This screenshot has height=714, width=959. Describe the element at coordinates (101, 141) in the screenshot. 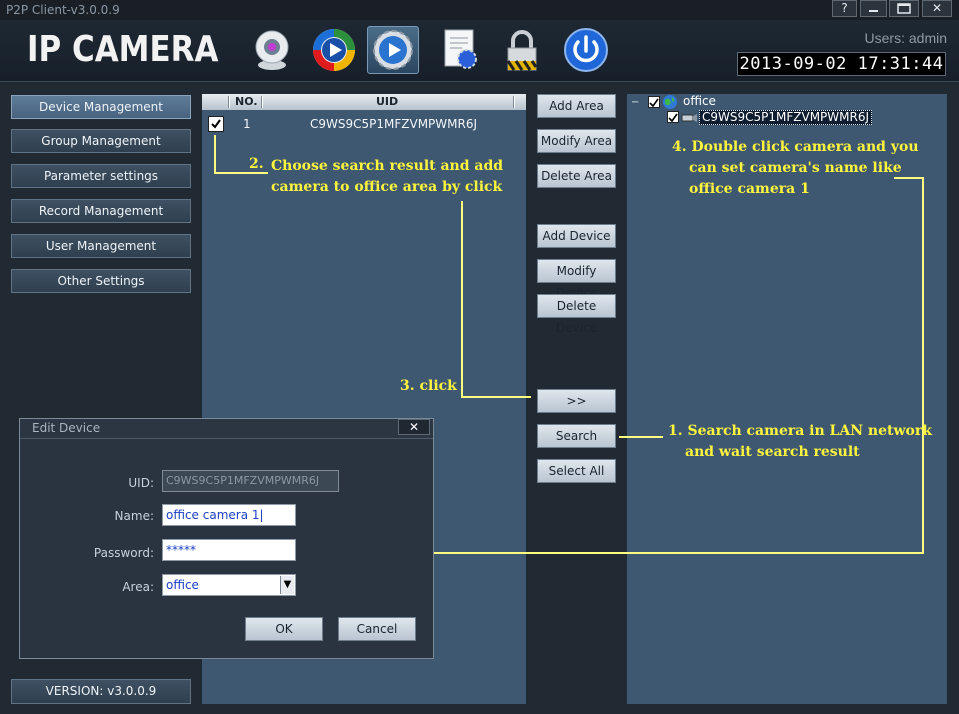

I see `sidebar-item-group-management: Group Management` at that location.